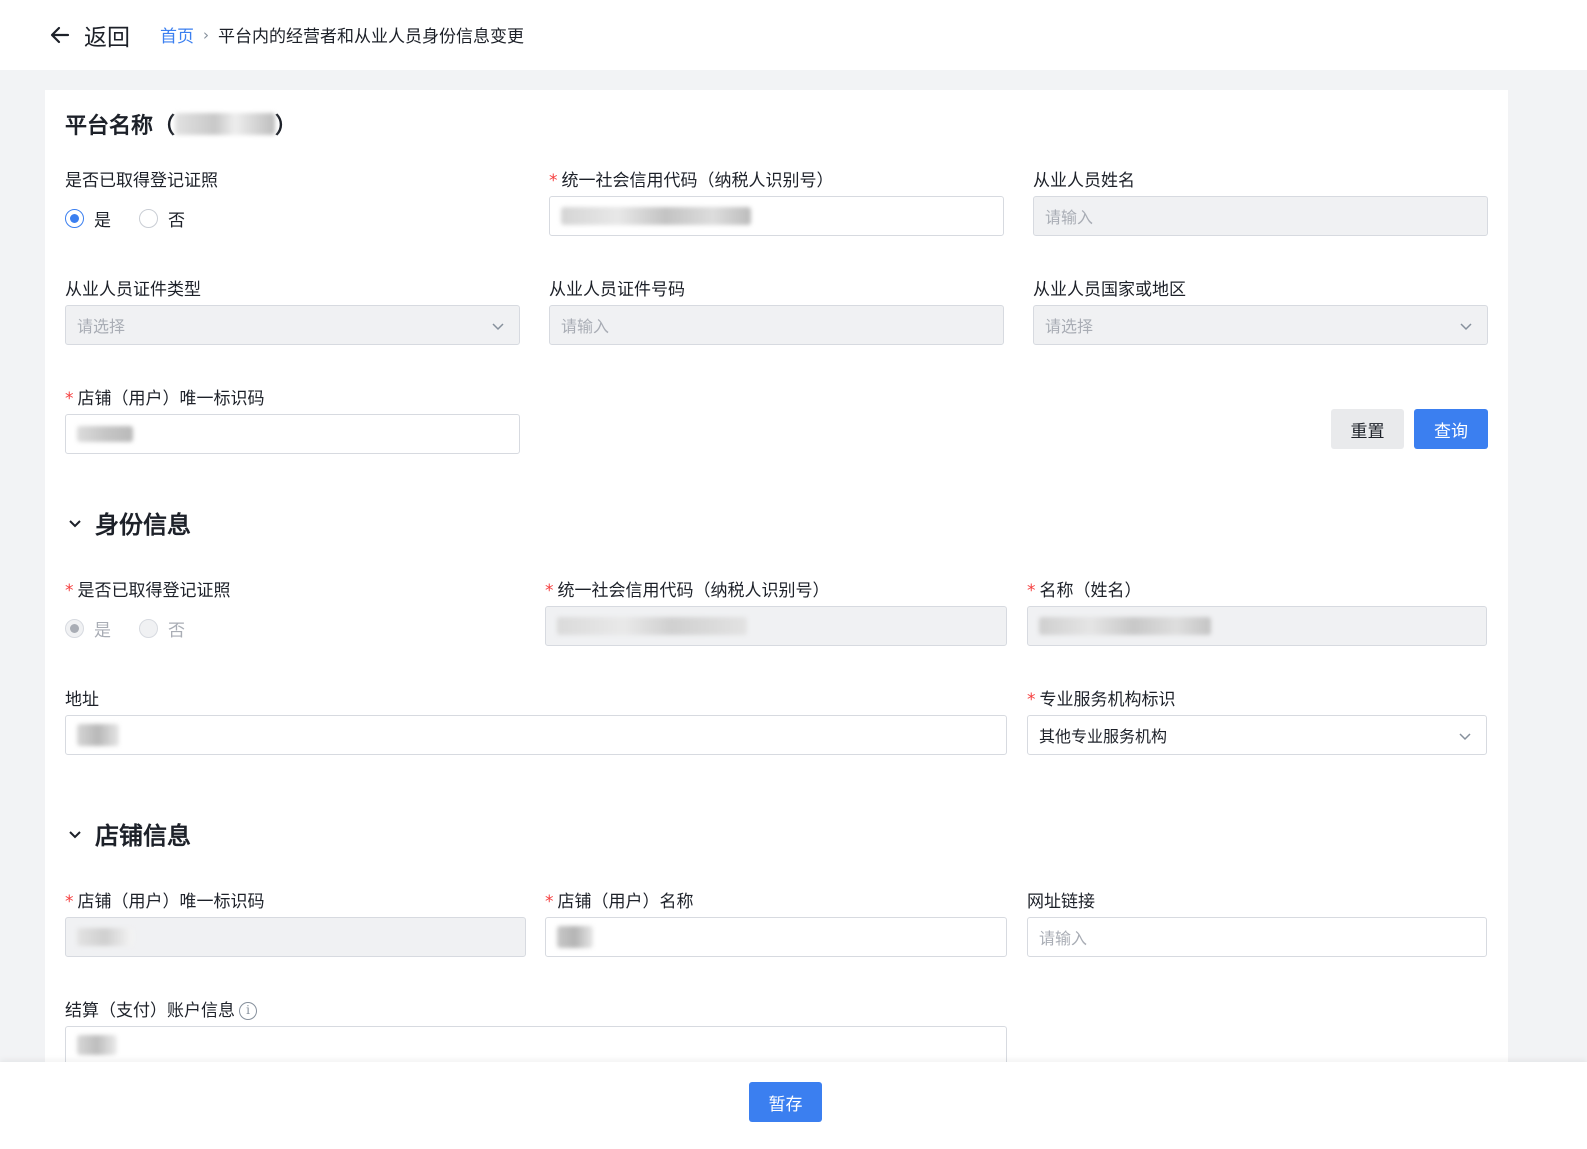 This screenshot has height=1149, width=1587. Describe the element at coordinates (619, 902) in the screenshot. I see `shop-name-label: * 店铺（用户）名称` at that location.